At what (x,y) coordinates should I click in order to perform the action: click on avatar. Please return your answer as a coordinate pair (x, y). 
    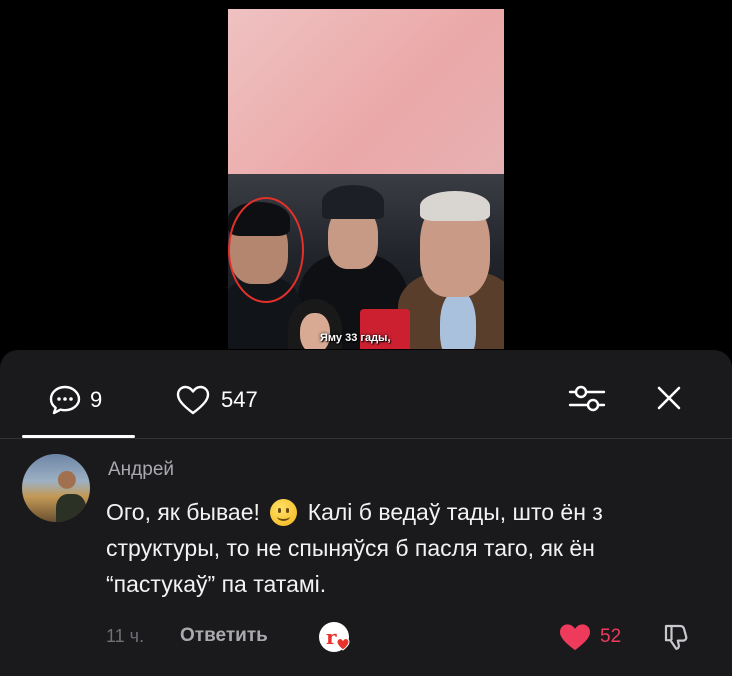
    Looking at the image, I should click on (56, 488).